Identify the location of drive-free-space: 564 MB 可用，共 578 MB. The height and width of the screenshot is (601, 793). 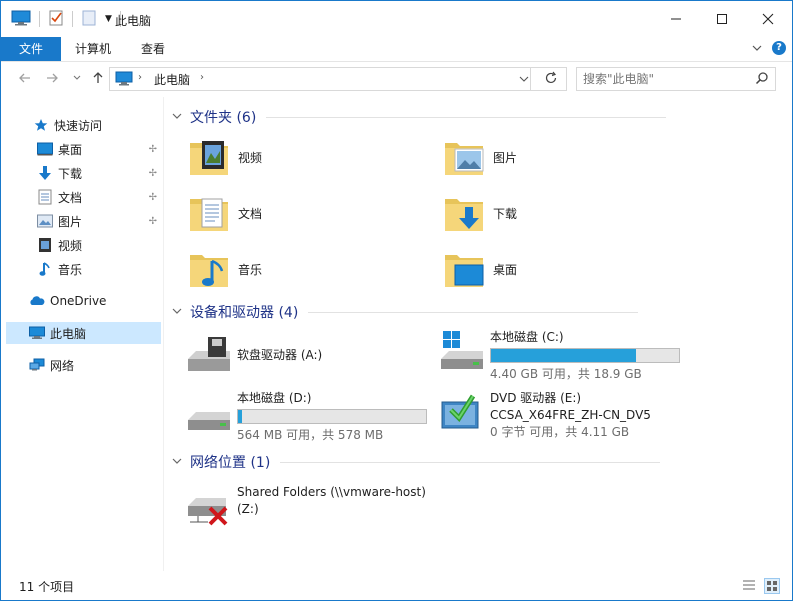
(310, 435).